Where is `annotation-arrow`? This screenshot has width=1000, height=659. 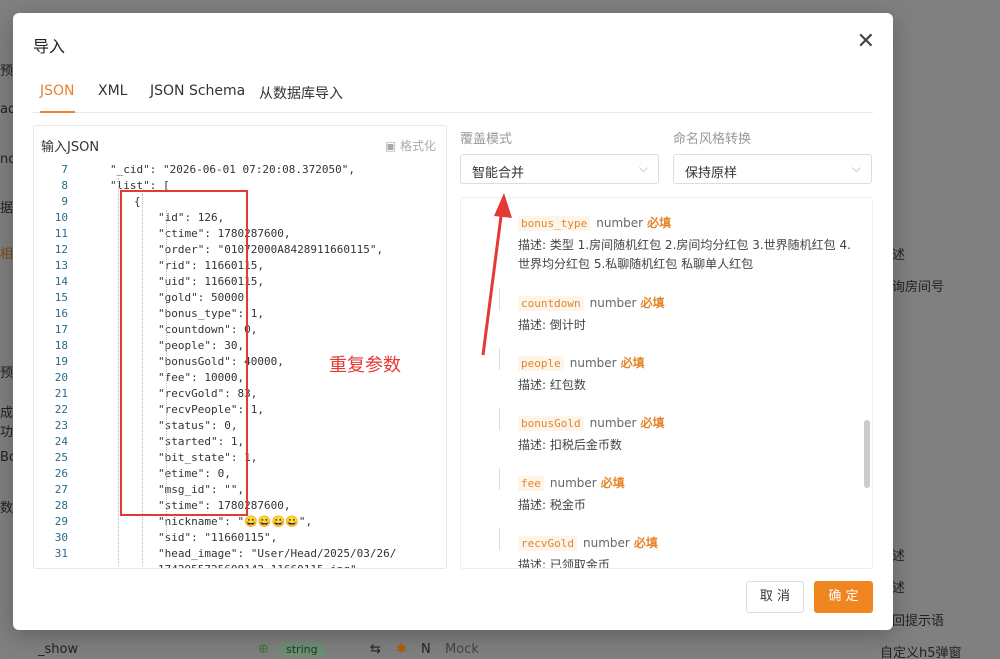
annotation-arrow is located at coordinates (496, 274).